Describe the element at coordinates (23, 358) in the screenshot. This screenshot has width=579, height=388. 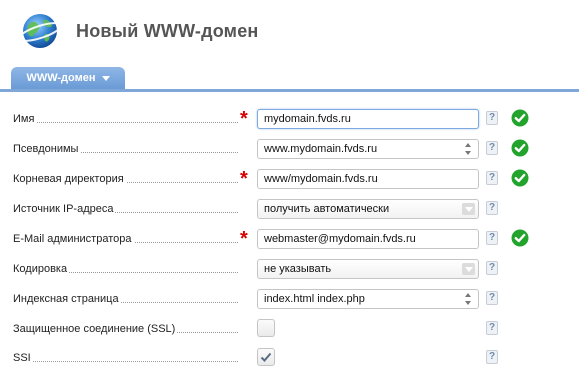
I see `label-text: SSI` at that location.